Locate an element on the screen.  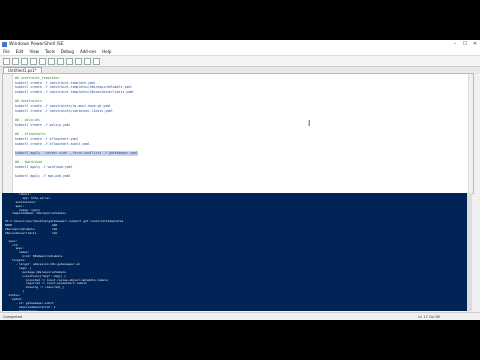
status-bar: Completed Ln 17 Col 65 is located at coordinates (240, 316).